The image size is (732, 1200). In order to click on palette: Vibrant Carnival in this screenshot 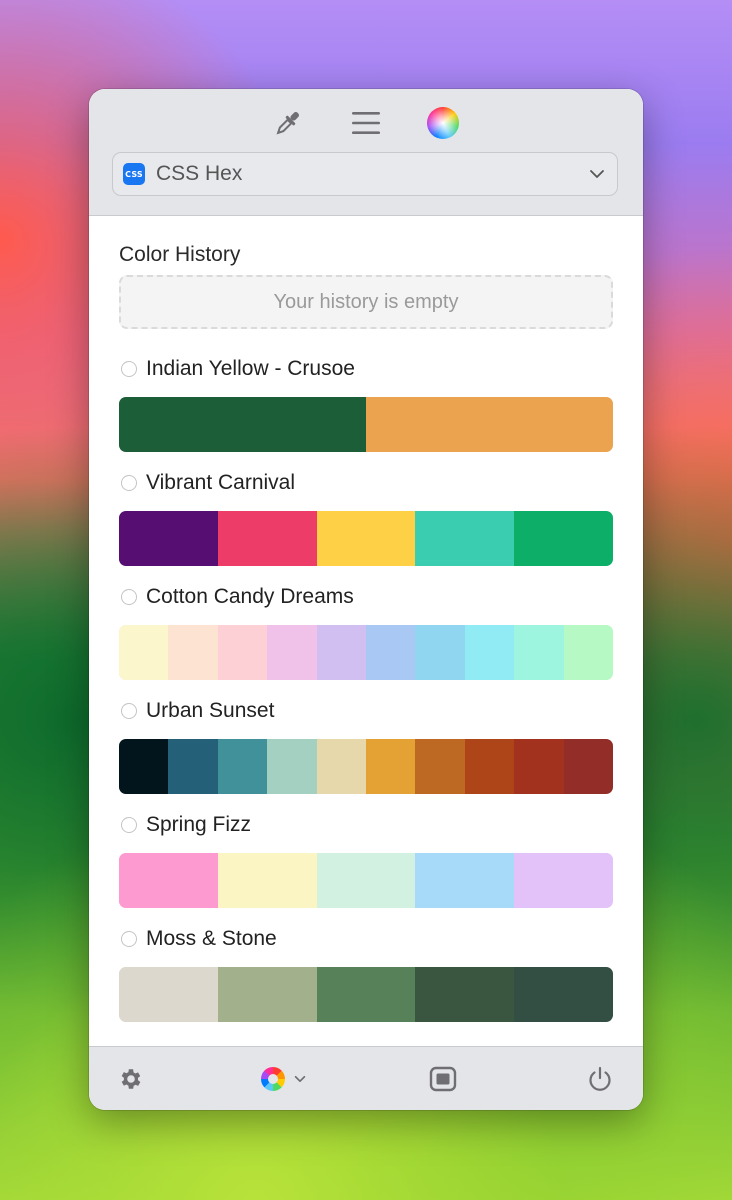, I will do `click(366, 517)`.